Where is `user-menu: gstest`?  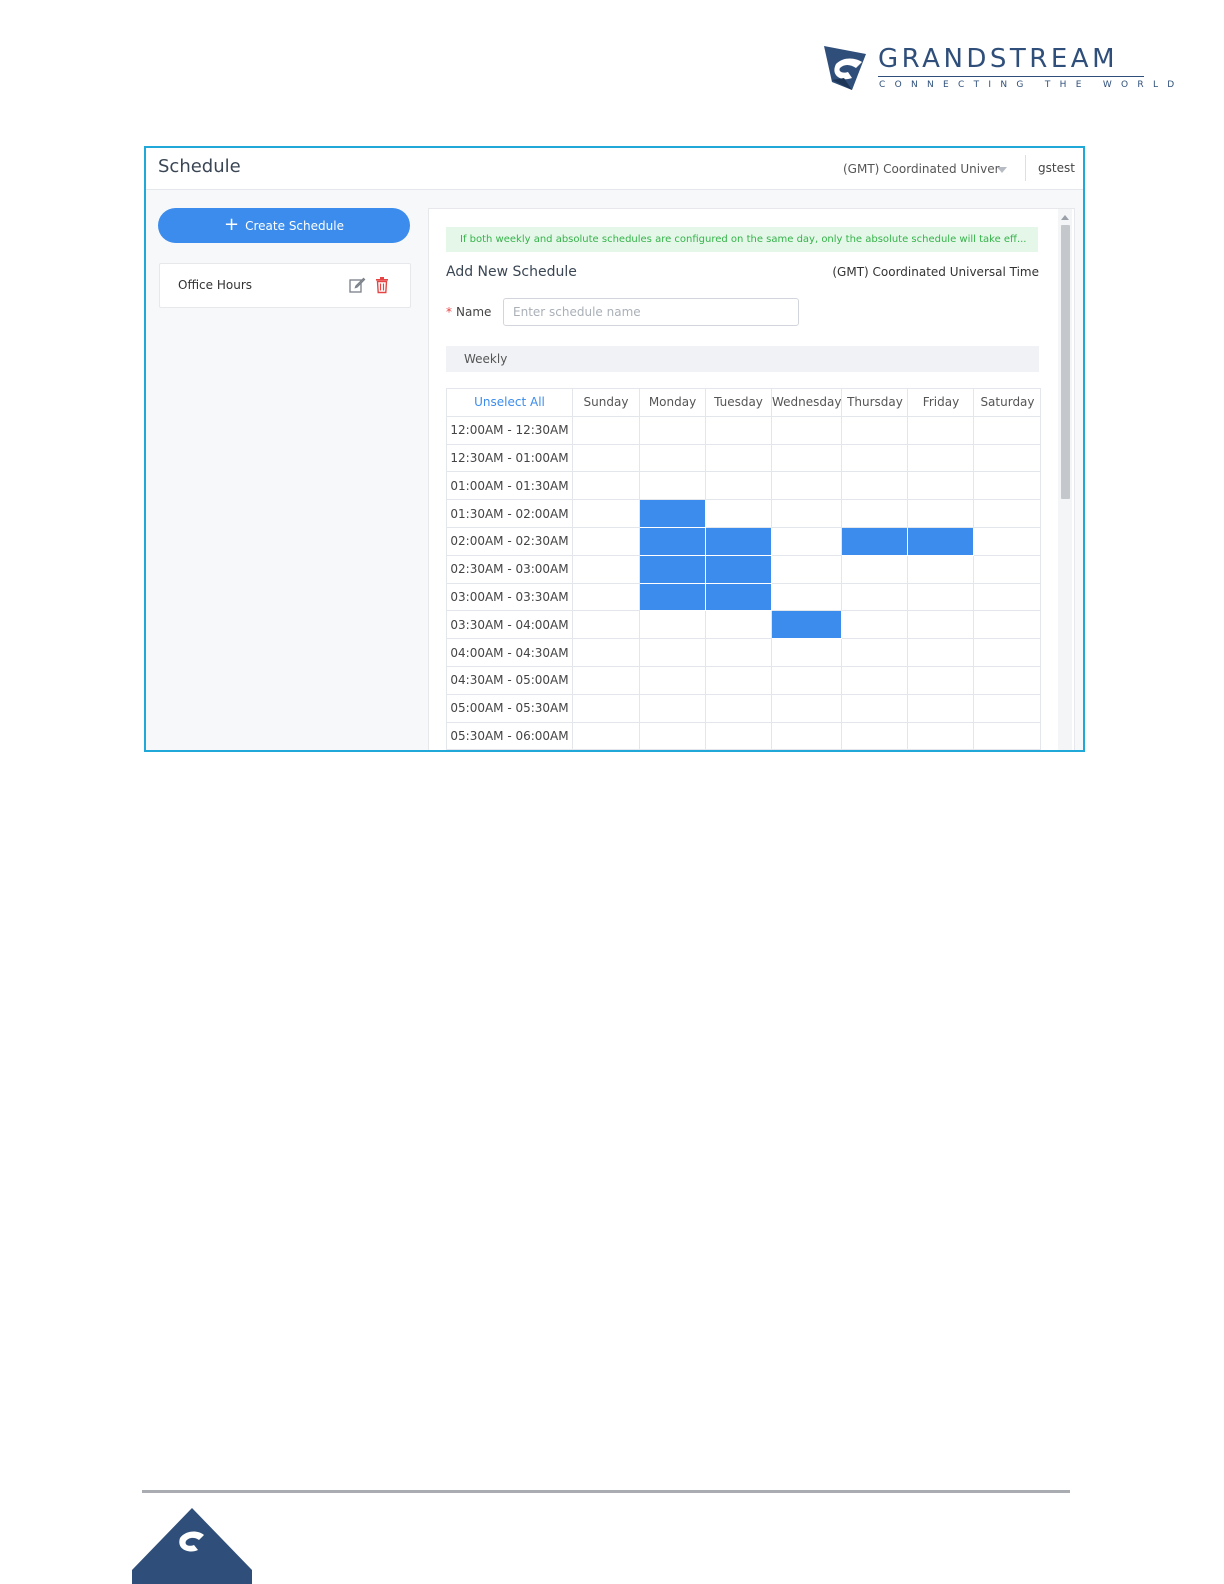 user-menu: gstest is located at coordinates (1056, 168).